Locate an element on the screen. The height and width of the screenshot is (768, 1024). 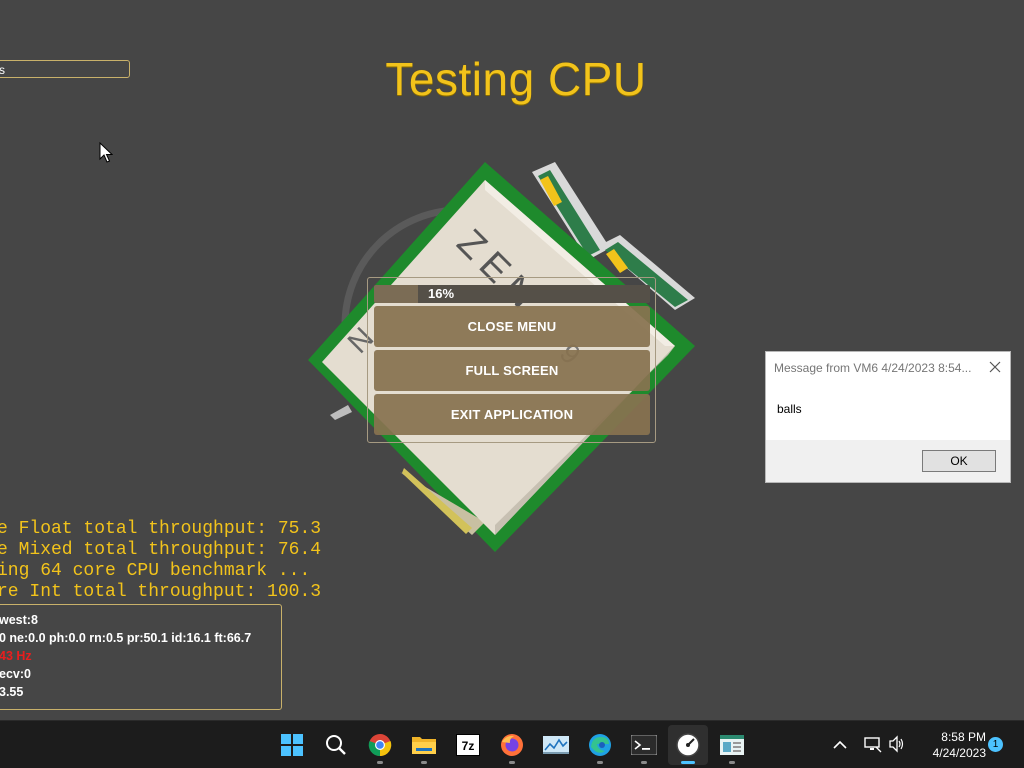
gauge-icon is located at coordinates (688, 745).